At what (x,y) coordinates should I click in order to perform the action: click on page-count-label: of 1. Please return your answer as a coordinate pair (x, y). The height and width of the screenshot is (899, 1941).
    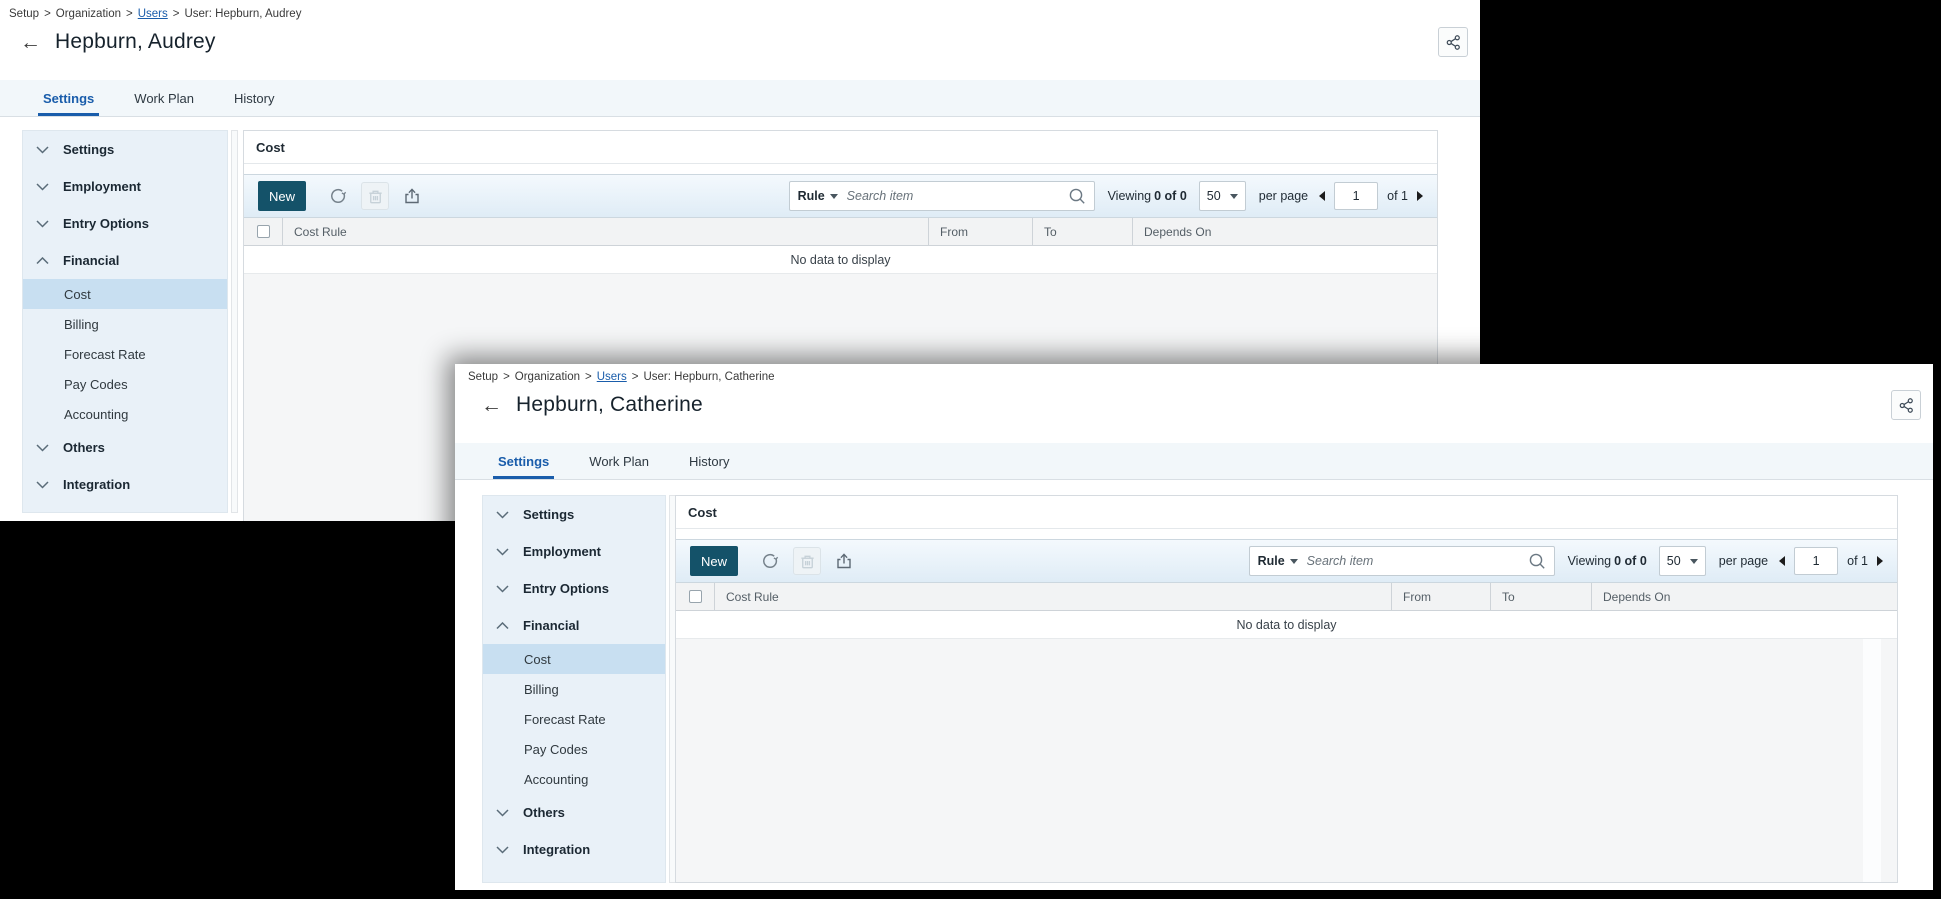
    Looking at the image, I should click on (1397, 196).